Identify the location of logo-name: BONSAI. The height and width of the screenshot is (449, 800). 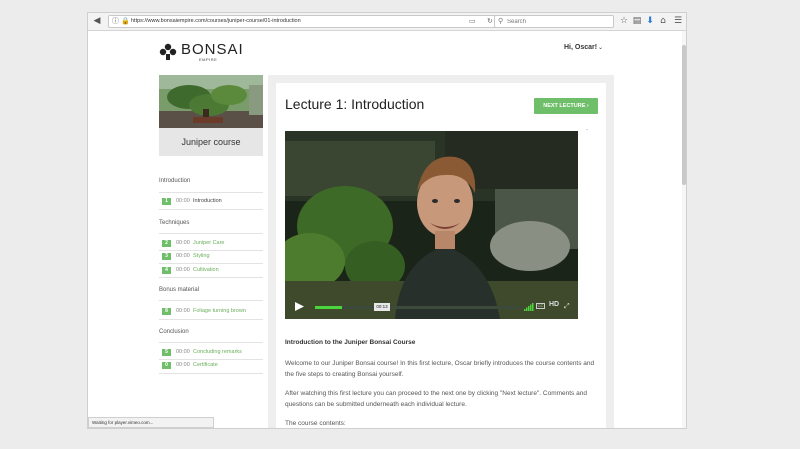
(212, 49).